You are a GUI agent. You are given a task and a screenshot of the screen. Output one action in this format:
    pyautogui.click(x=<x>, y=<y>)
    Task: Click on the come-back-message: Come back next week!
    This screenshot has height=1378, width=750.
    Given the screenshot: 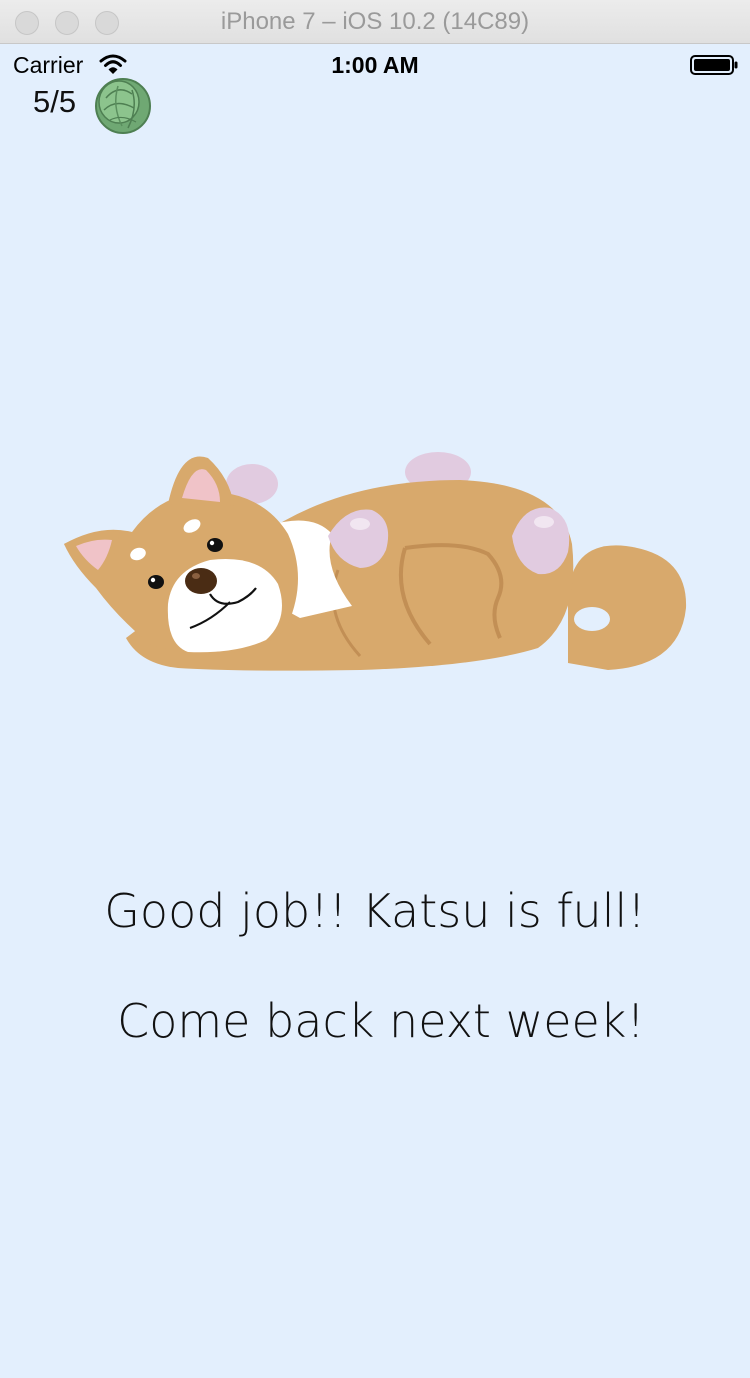 What is the action you would take?
    pyautogui.click(x=381, y=1021)
    